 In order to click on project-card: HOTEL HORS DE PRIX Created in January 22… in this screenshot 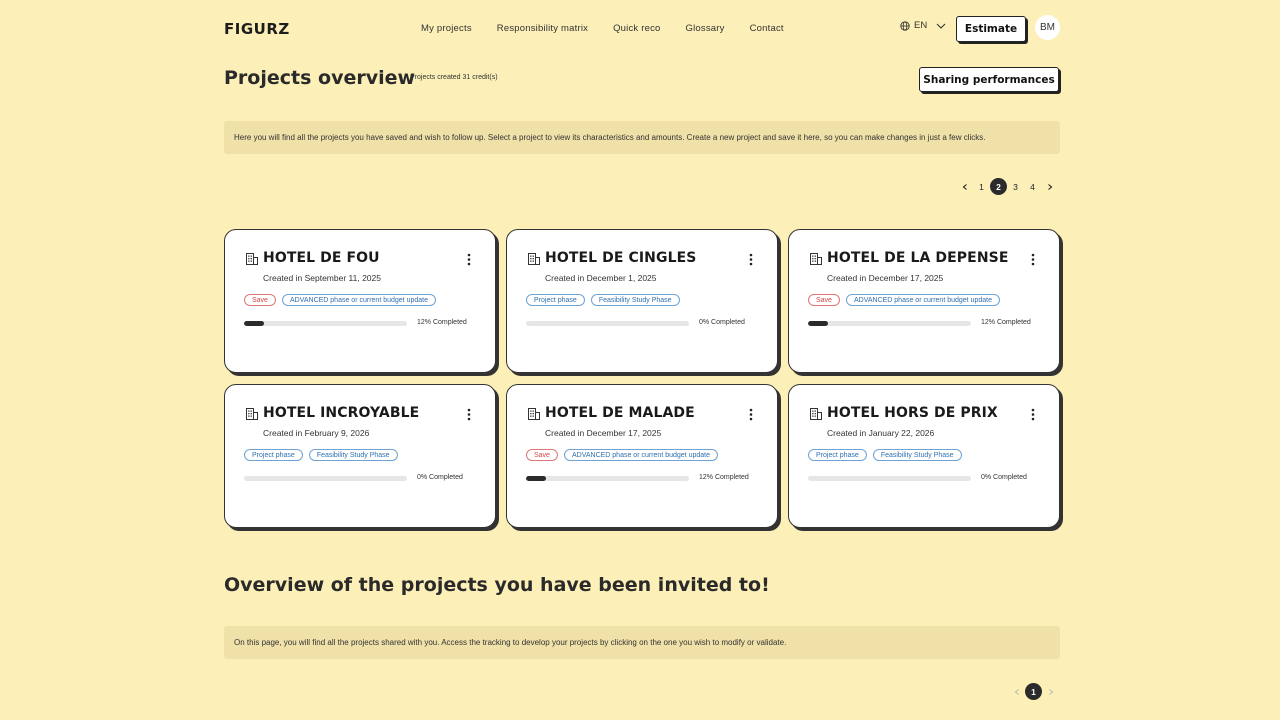, I will do `click(924, 456)`.